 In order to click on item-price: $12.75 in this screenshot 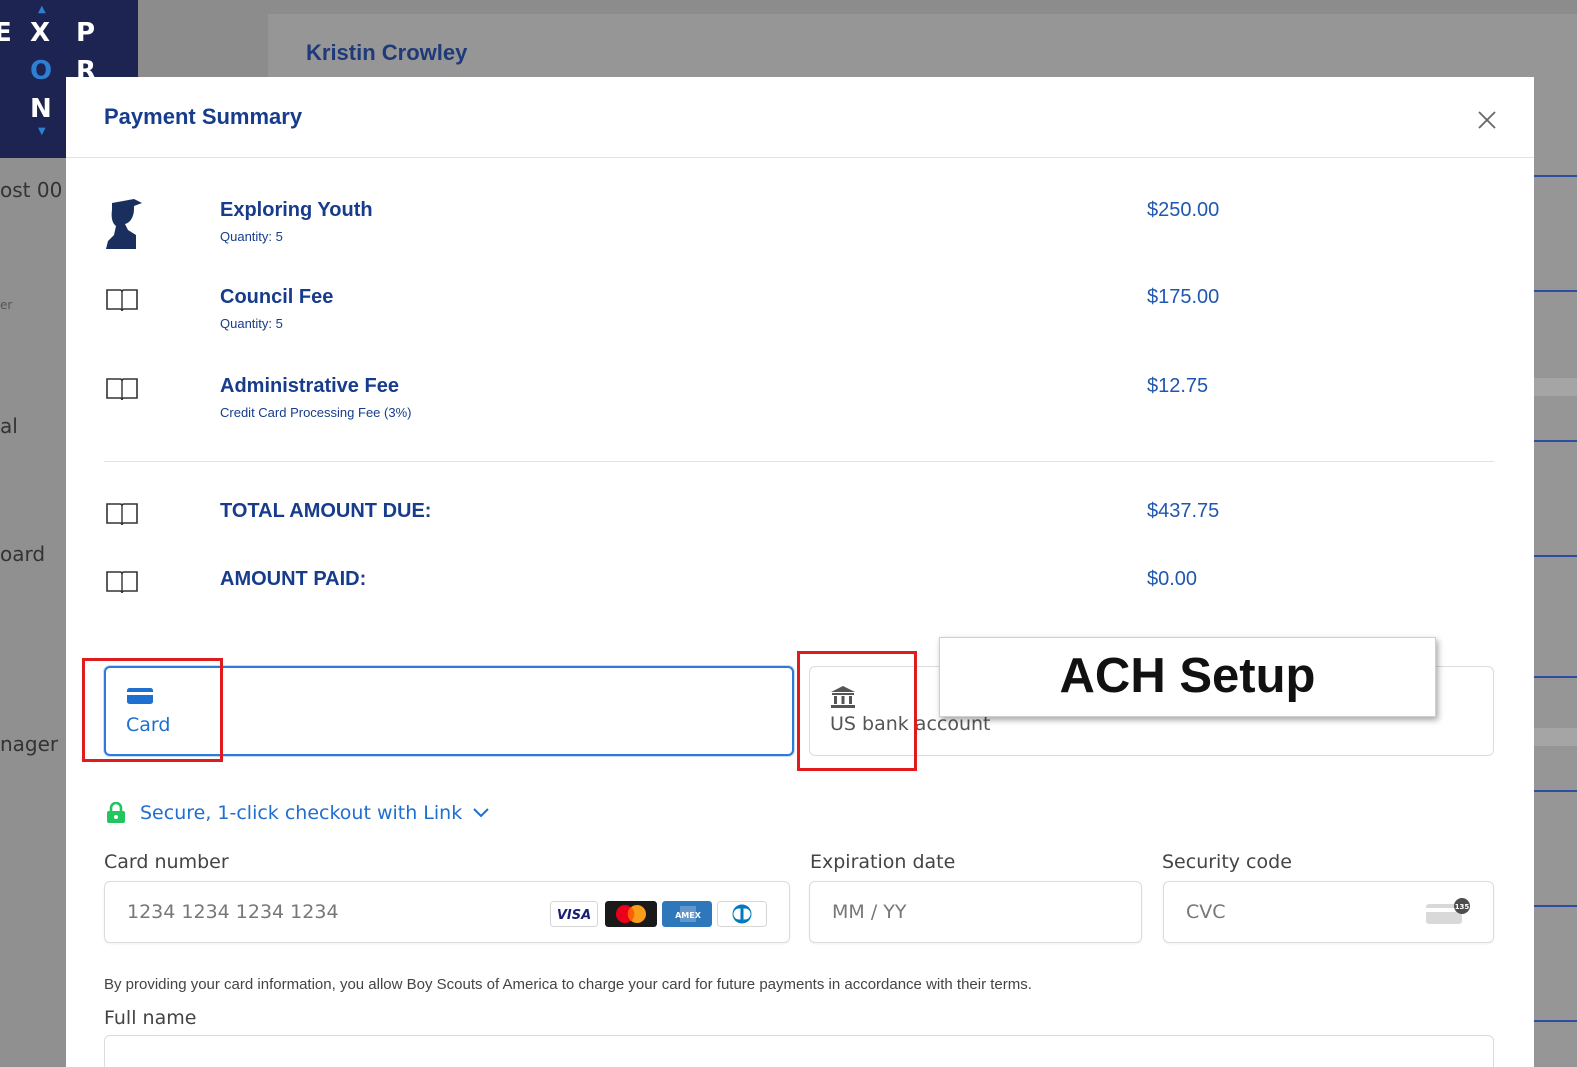, I will do `click(1178, 386)`.